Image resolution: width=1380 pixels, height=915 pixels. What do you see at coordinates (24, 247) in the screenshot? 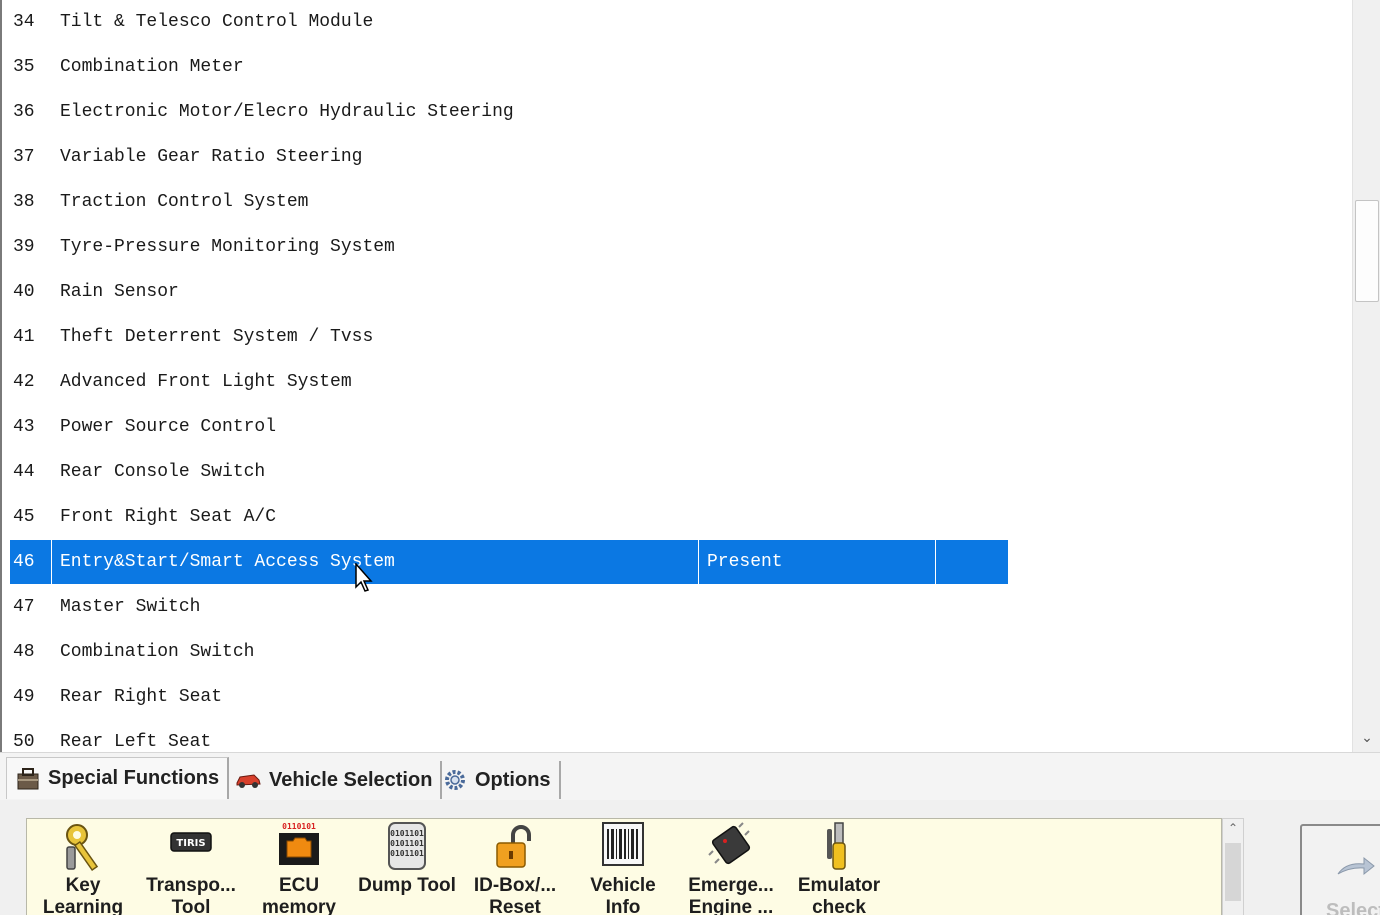
I see `item-number: 39` at bounding box center [24, 247].